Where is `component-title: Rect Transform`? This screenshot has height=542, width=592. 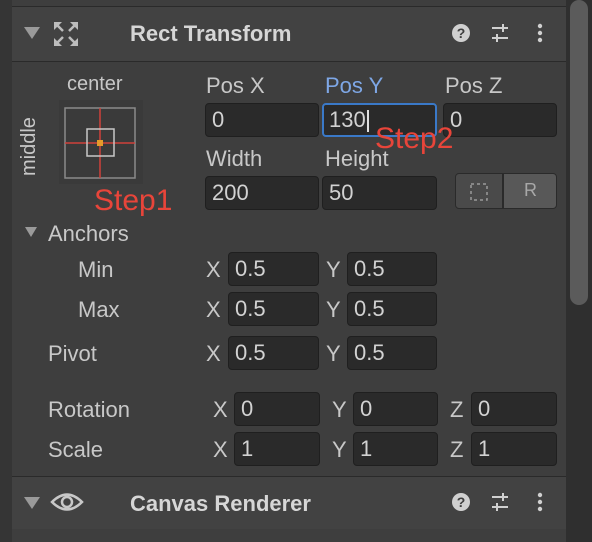 component-title: Rect Transform is located at coordinates (211, 33).